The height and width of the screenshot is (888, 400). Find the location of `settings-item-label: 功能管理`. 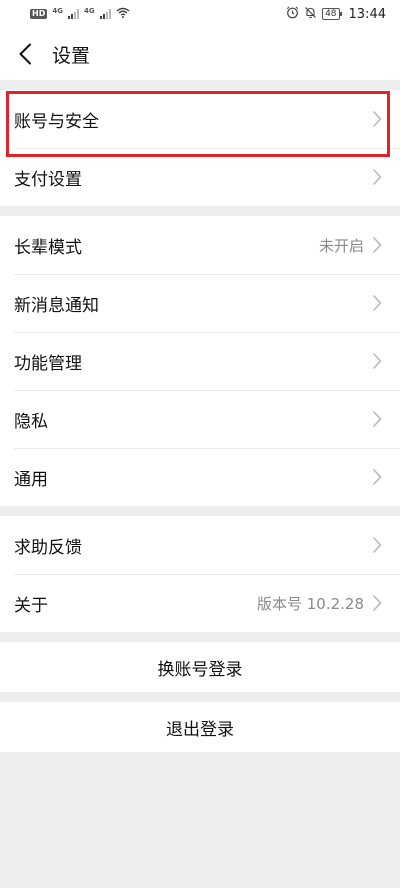

settings-item-label: 功能管理 is located at coordinates (48, 363).